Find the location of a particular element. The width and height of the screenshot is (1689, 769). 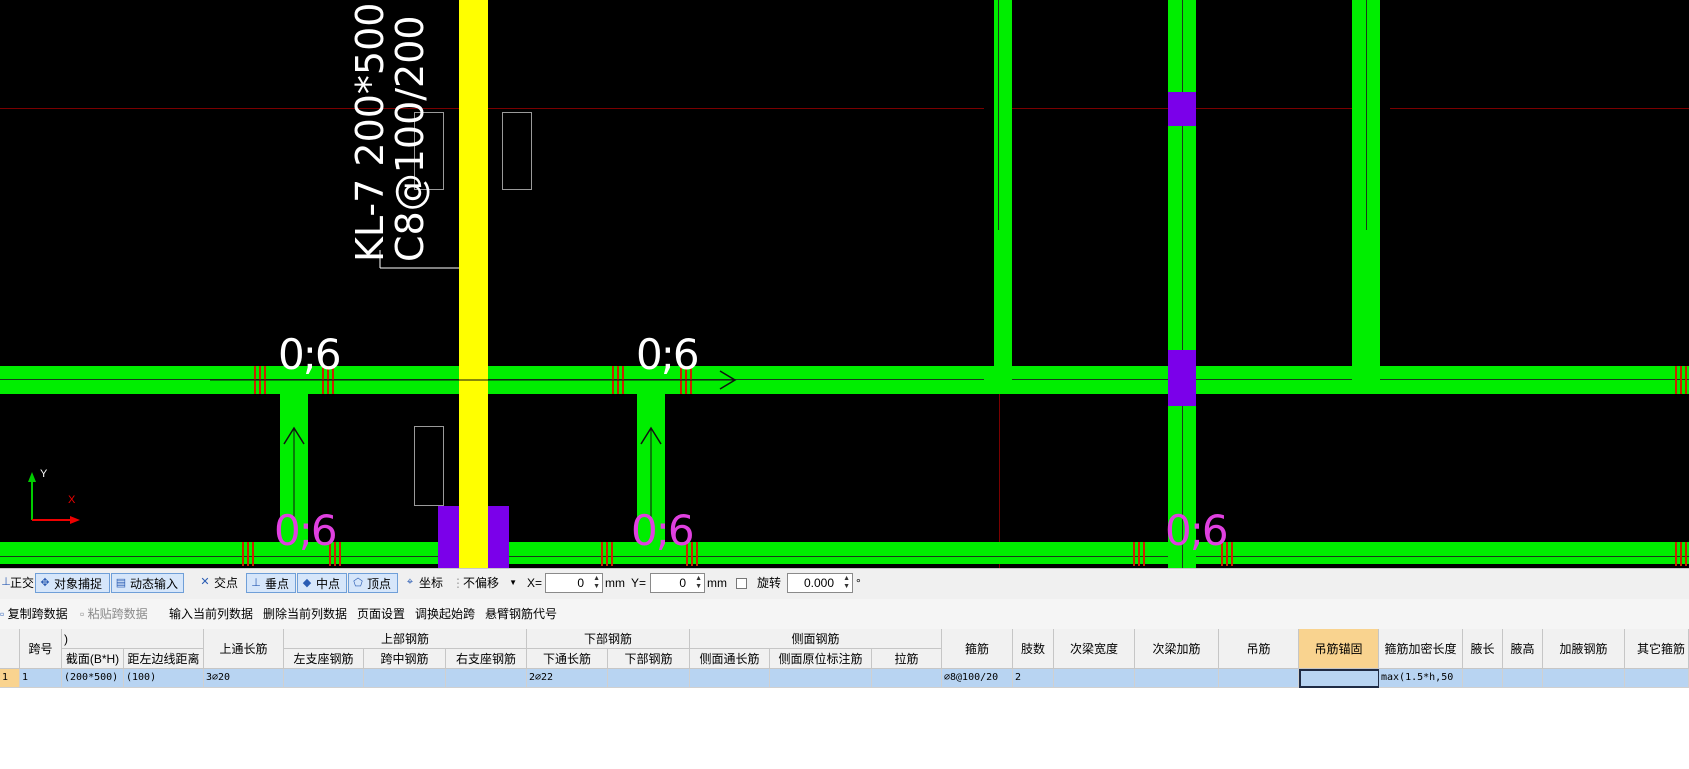

intersection-label: 交点 is located at coordinates (226, 583).